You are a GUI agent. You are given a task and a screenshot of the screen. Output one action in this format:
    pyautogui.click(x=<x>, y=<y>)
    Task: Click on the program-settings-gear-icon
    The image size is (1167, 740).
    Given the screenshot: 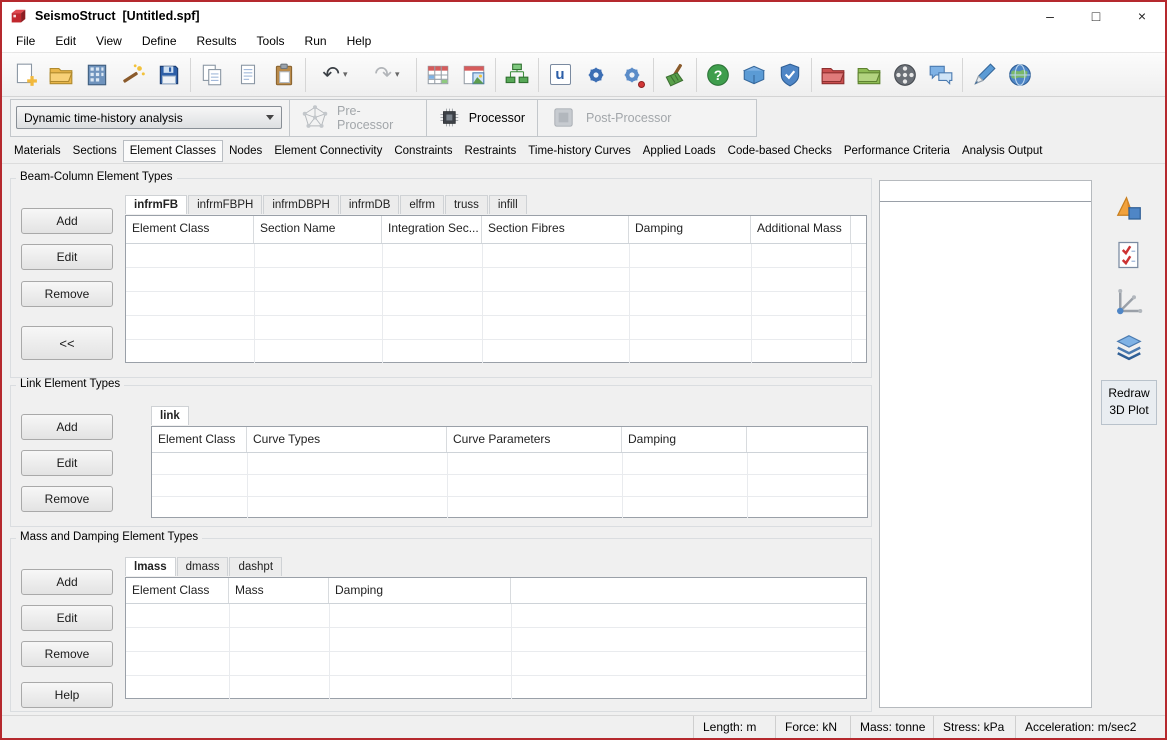 What is the action you would take?
    pyautogui.click(x=596, y=75)
    